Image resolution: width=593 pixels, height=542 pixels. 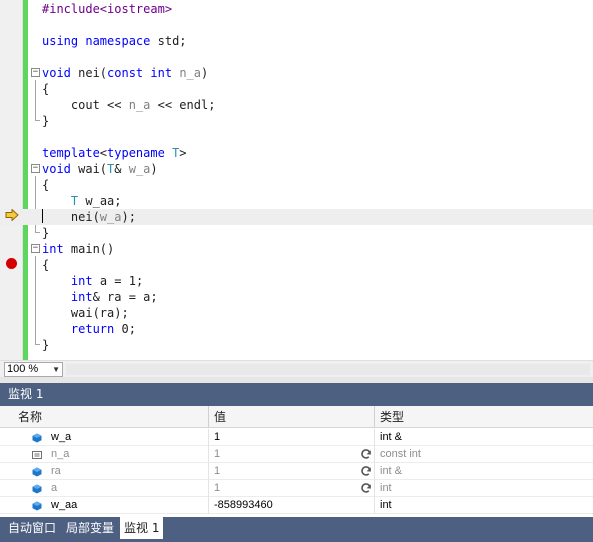 What do you see at coordinates (107, 9) in the screenshot?
I see `code-token: #include<iostream>` at bounding box center [107, 9].